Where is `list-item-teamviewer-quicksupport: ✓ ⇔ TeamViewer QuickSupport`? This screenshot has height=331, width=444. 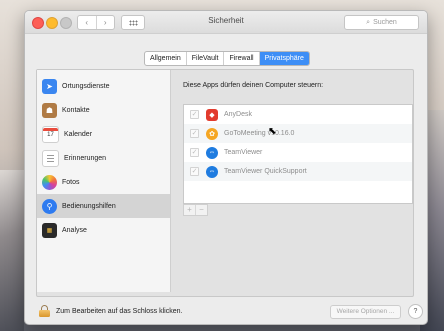
list-item-teamviewer-quicksupport: ✓ ⇔ TeamViewer QuickSupport is located at coordinates (298, 171).